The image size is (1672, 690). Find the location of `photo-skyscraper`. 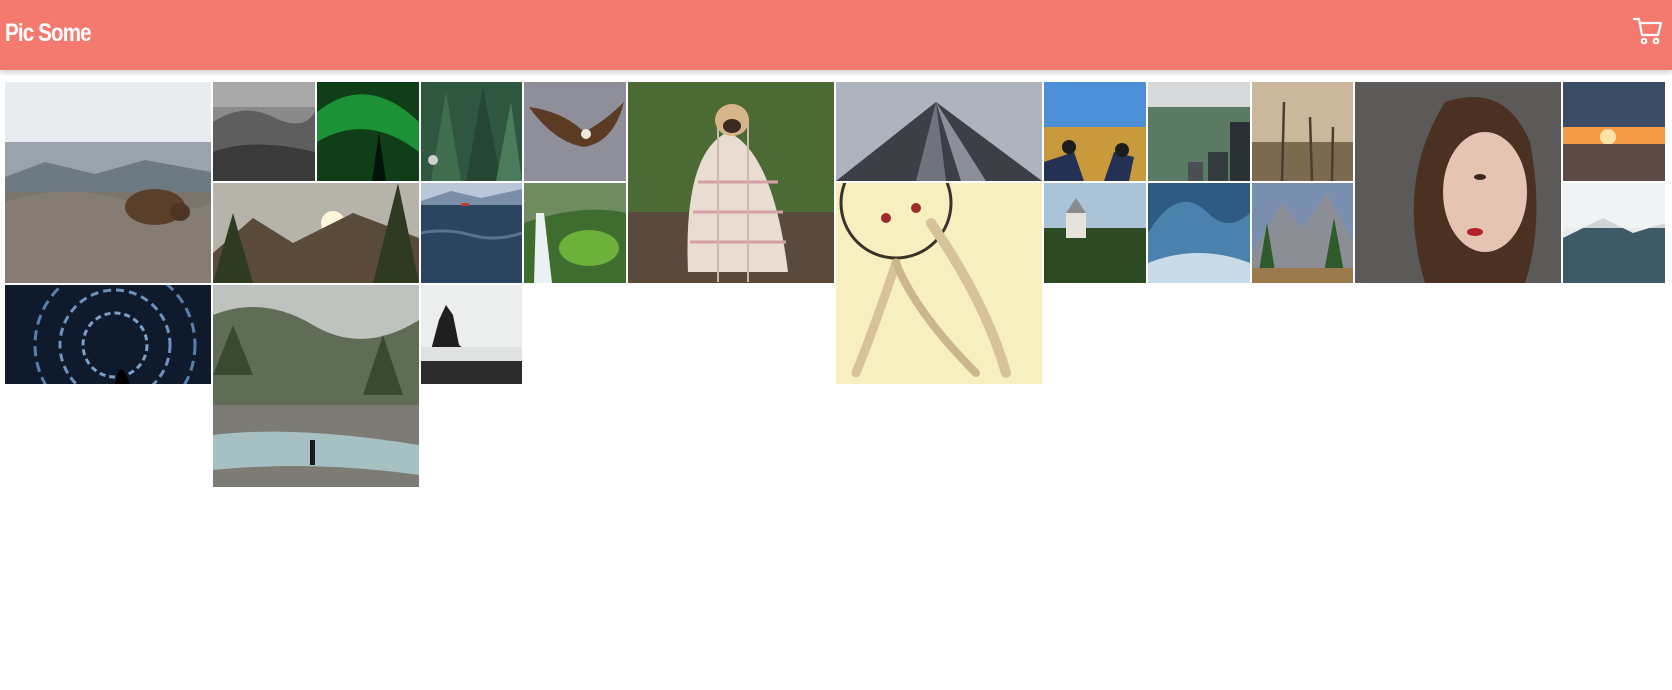

photo-skyscraper is located at coordinates (939, 131).